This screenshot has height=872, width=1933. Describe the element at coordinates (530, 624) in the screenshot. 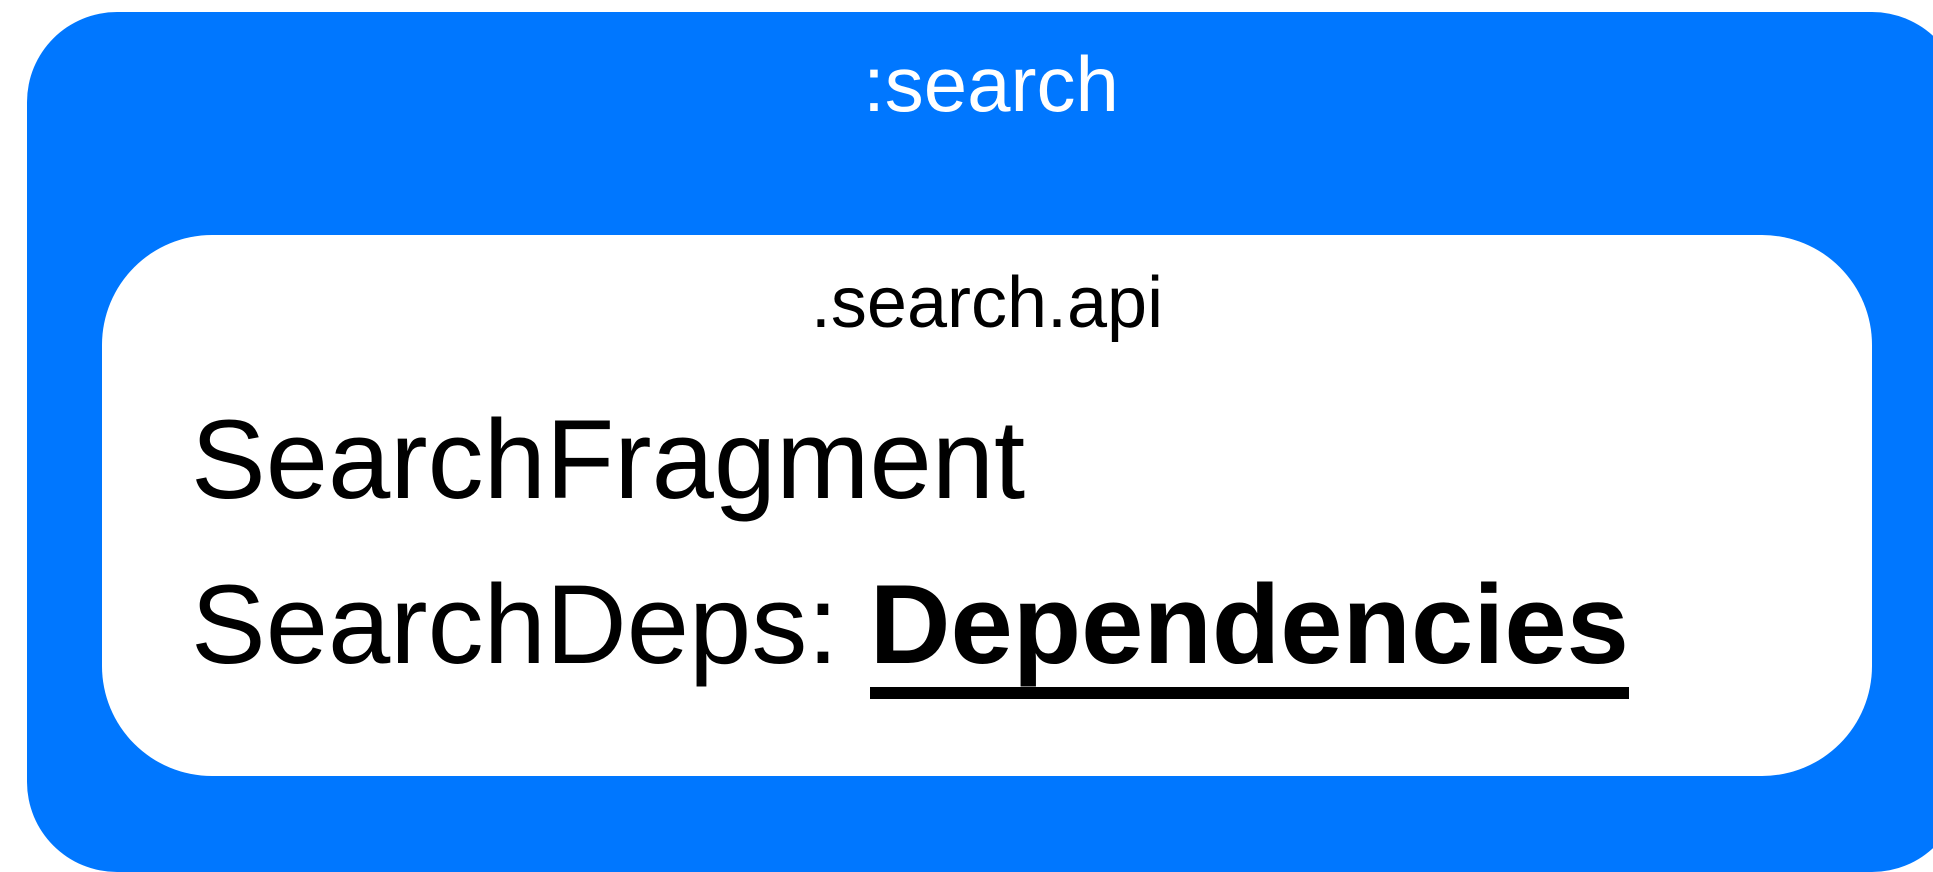

I see `deps-name: SearchDeps:` at that location.